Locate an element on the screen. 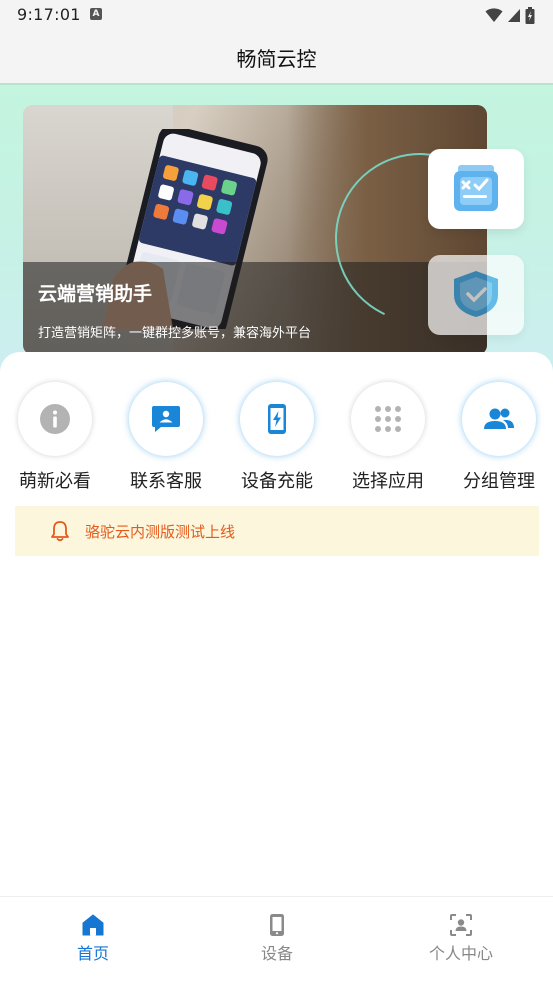 This screenshot has width=553, height=984. nav-label: 个人中心 is located at coordinates (460, 953).